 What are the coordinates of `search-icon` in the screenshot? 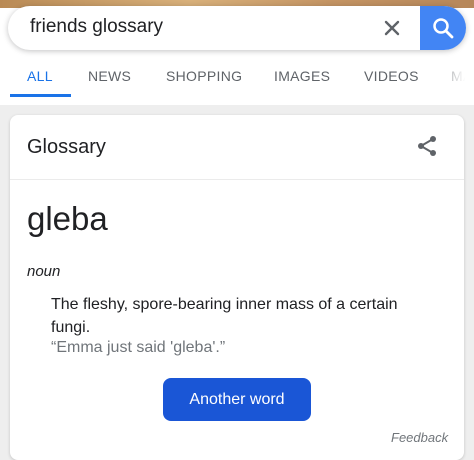 It's located at (443, 28).